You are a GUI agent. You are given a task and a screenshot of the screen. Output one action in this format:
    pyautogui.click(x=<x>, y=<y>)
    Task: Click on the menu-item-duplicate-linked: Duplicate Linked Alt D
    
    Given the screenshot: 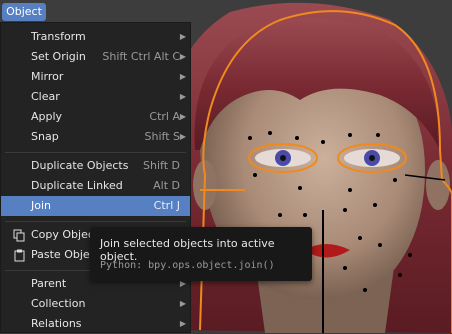 What is the action you would take?
    pyautogui.click(x=95, y=186)
    